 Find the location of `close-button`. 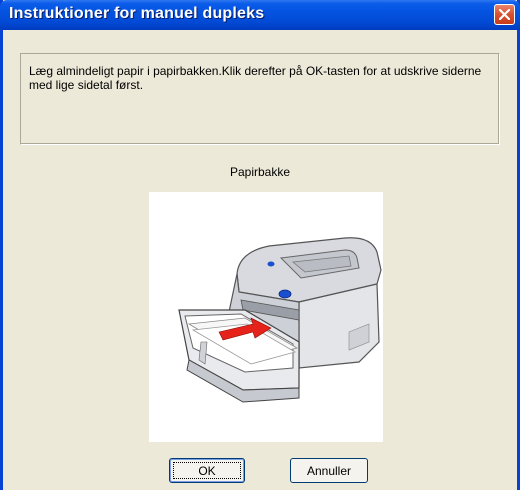

close-button is located at coordinates (504, 14).